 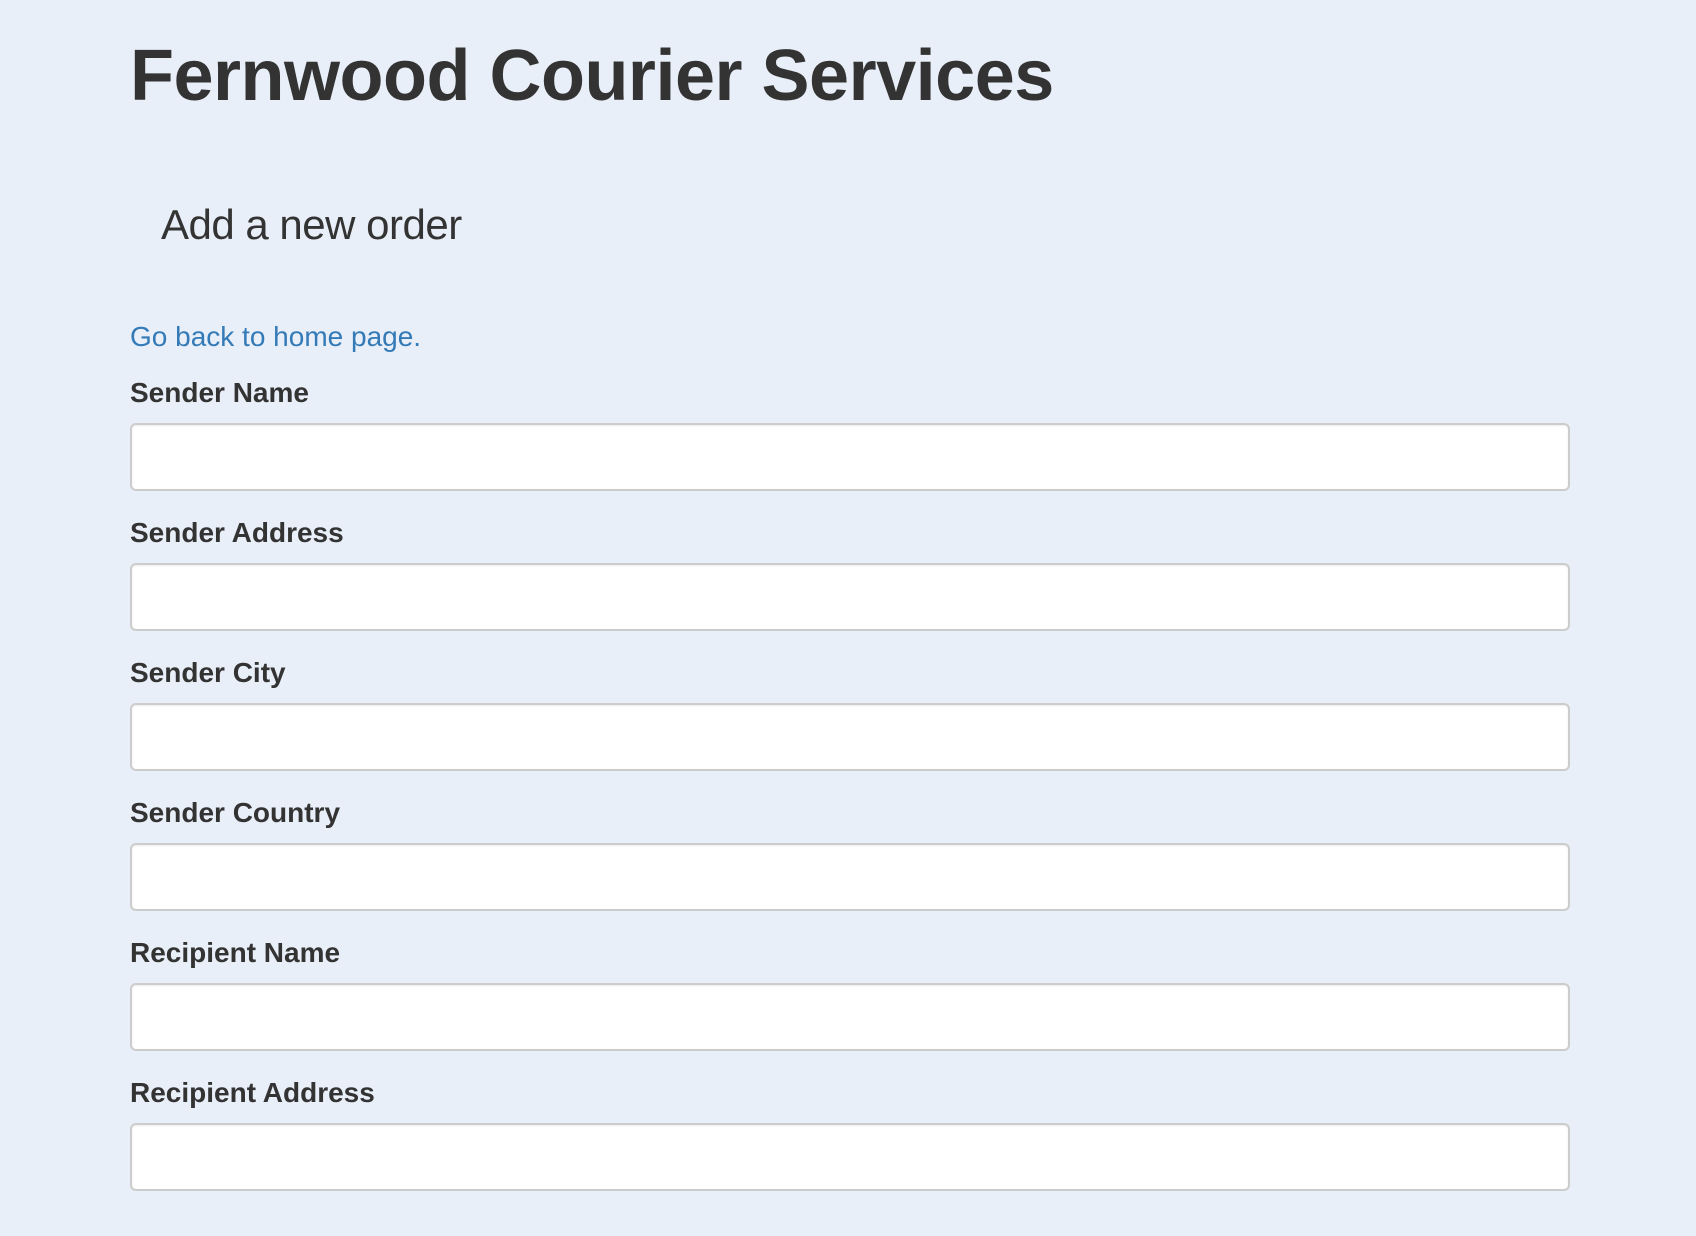 I want to click on sender-country-group: Sender Country, so click(x=850, y=854).